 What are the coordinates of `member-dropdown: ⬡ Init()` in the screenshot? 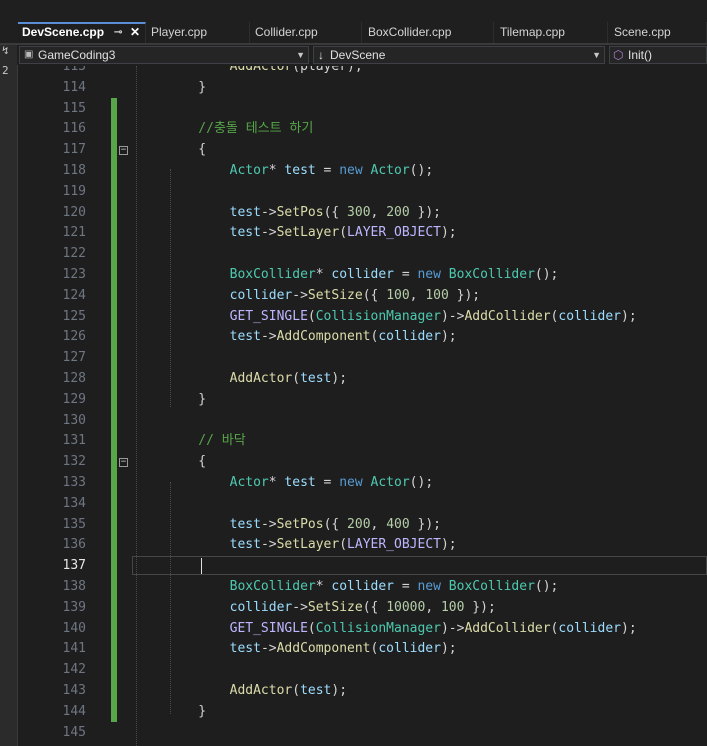 It's located at (658, 55).